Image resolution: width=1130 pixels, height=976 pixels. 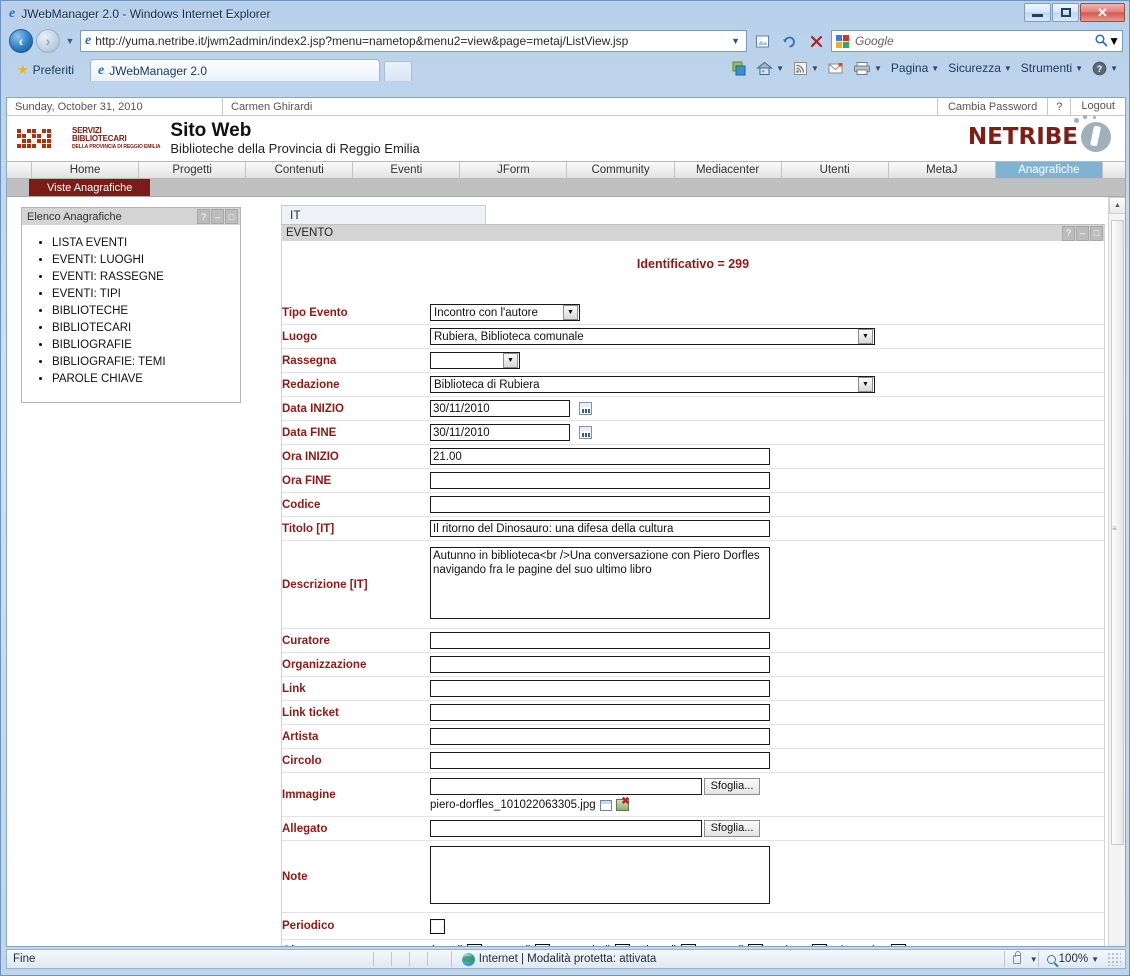 What do you see at coordinates (770, 68) in the screenshot?
I see `home-button: ▼` at bounding box center [770, 68].